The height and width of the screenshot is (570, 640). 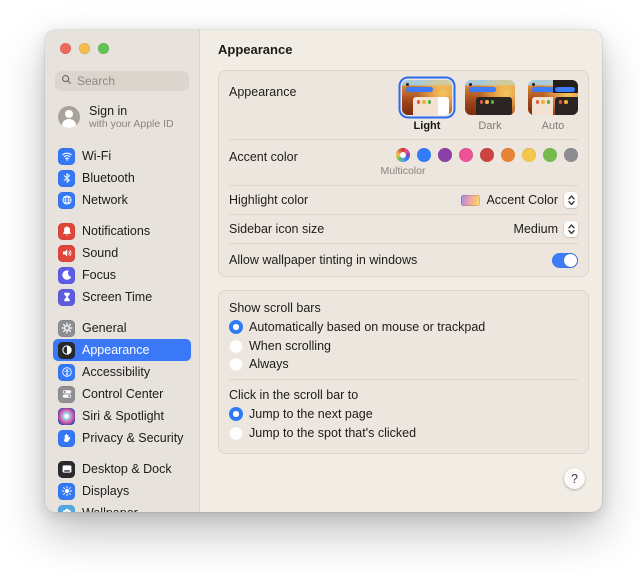 I want to click on sidebar-item-label: Control Center, so click(x=123, y=394).